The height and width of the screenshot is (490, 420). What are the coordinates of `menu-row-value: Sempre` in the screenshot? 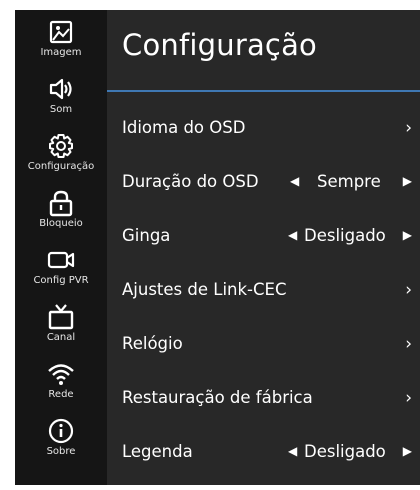 It's located at (349, 181).